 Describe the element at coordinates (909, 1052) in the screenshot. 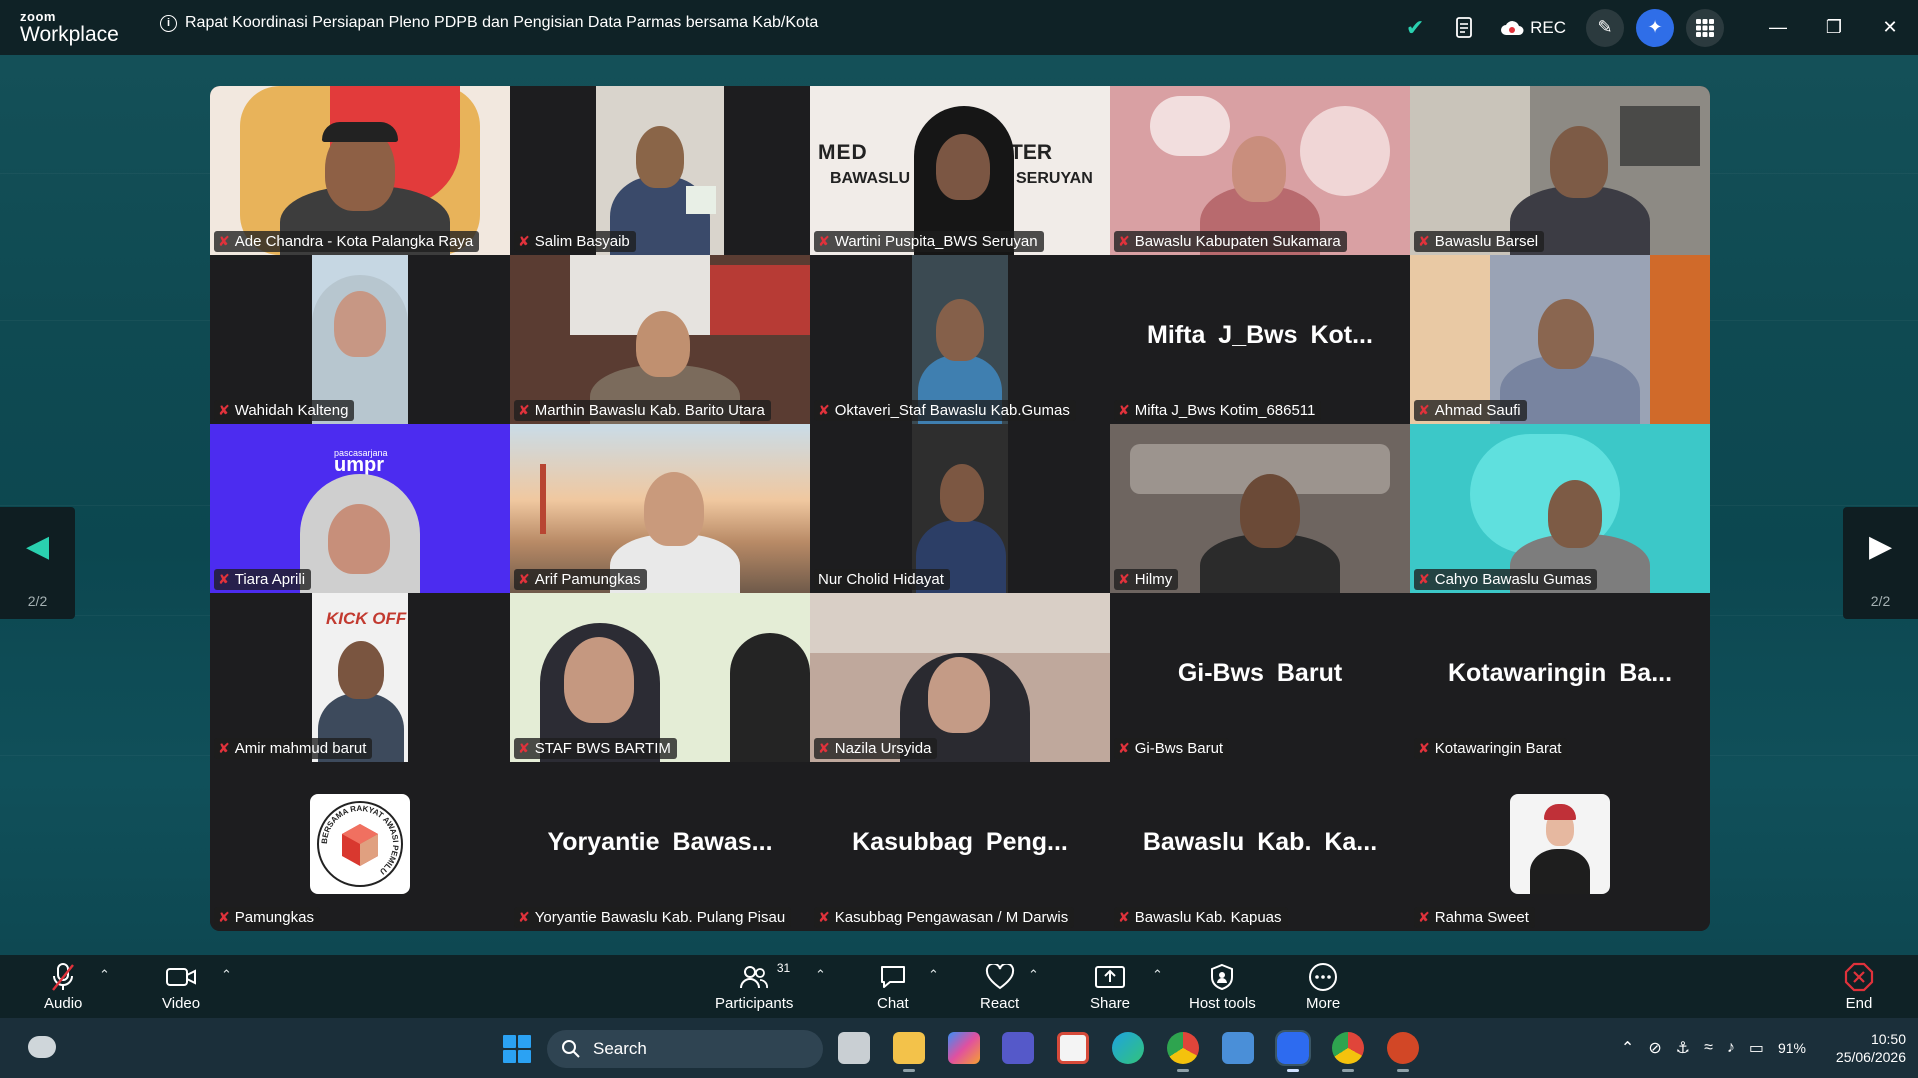

I see `file-explorer-icon` at that location.